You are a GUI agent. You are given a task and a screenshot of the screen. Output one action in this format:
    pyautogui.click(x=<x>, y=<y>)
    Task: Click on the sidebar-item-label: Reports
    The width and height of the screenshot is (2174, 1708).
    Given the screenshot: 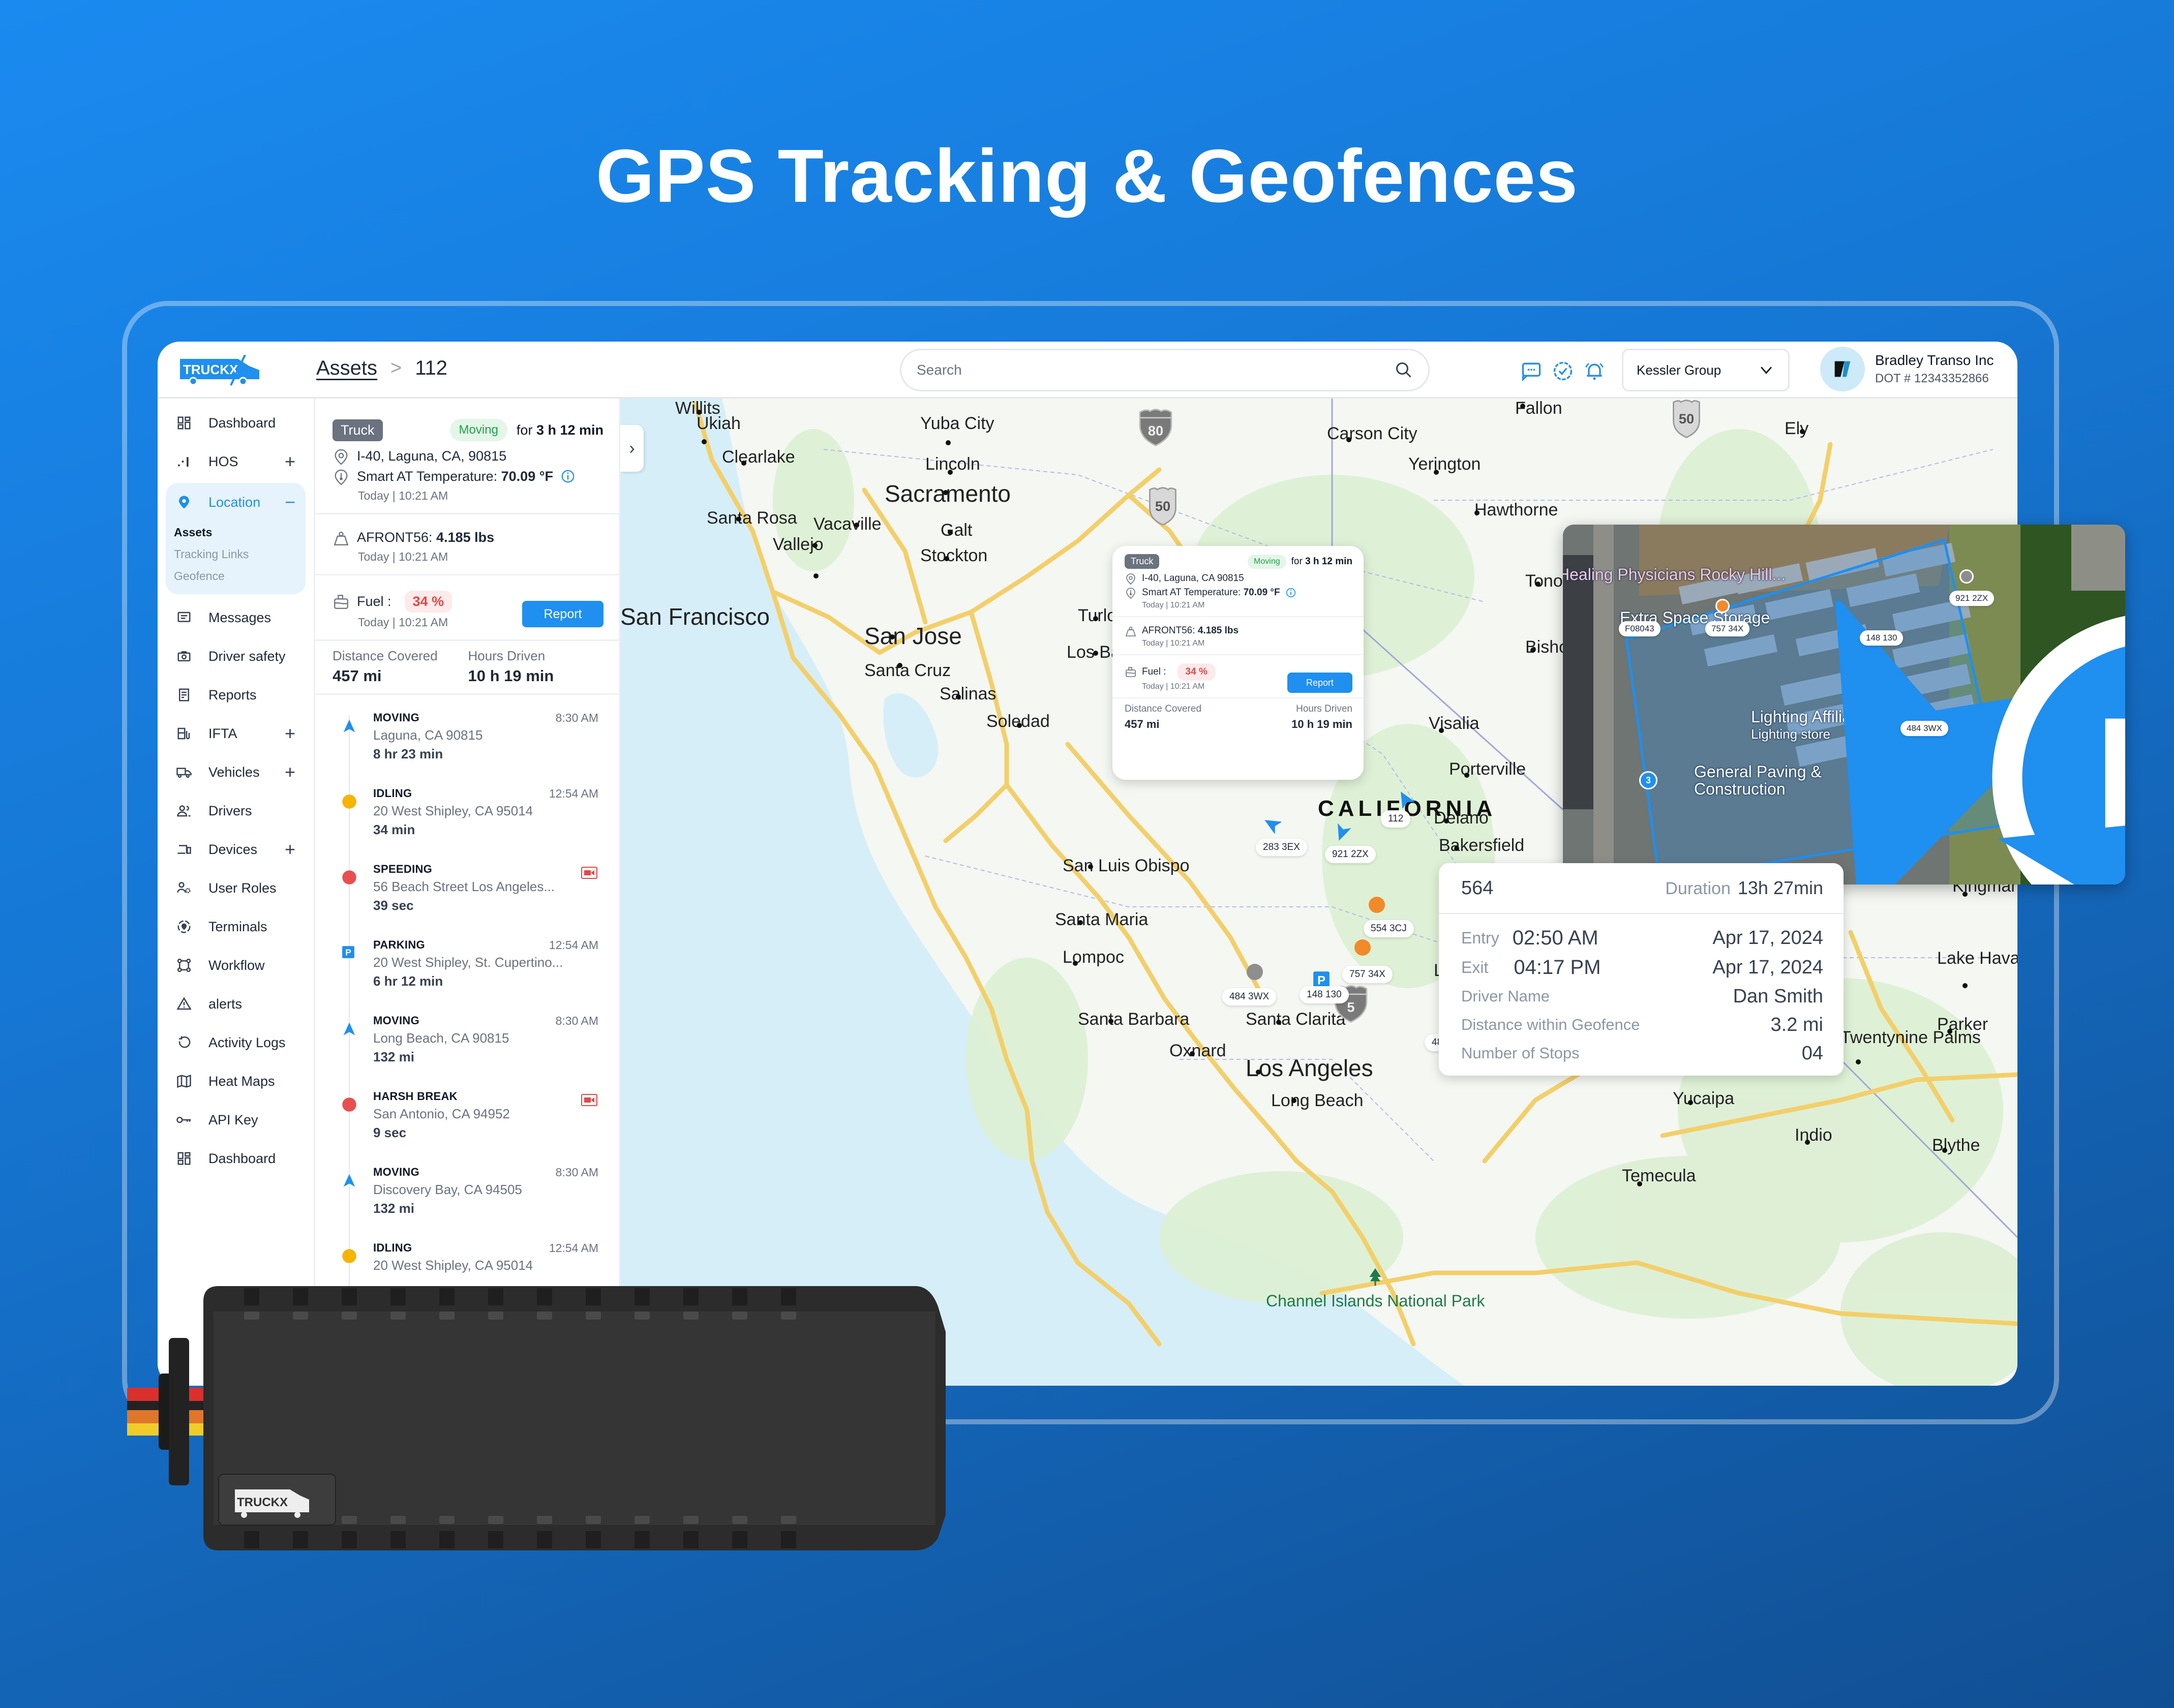 What is the action you would take?
    pyautogui.click(x=232, y=695)
    